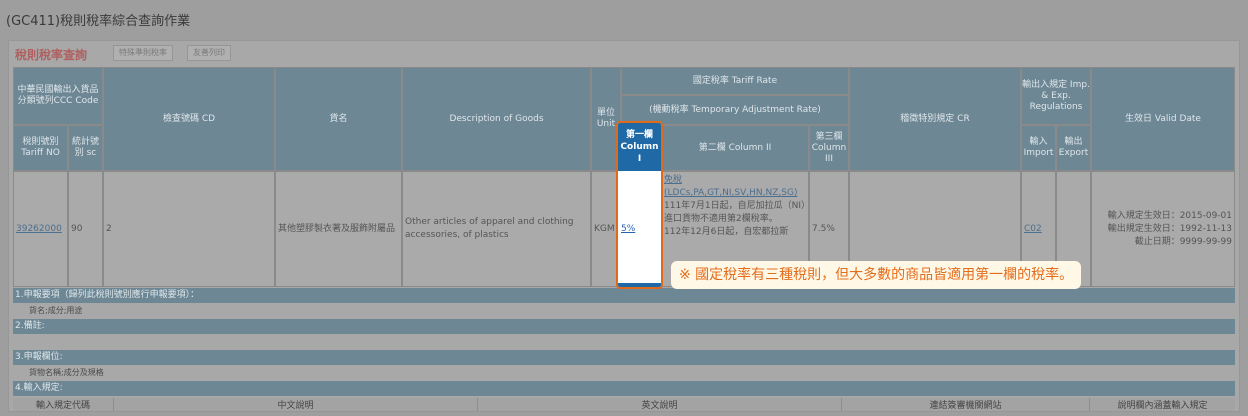 The width and height of the screenshot is (1248, 416). I want to click on cell-stat-no: 90, so click(85, 229).